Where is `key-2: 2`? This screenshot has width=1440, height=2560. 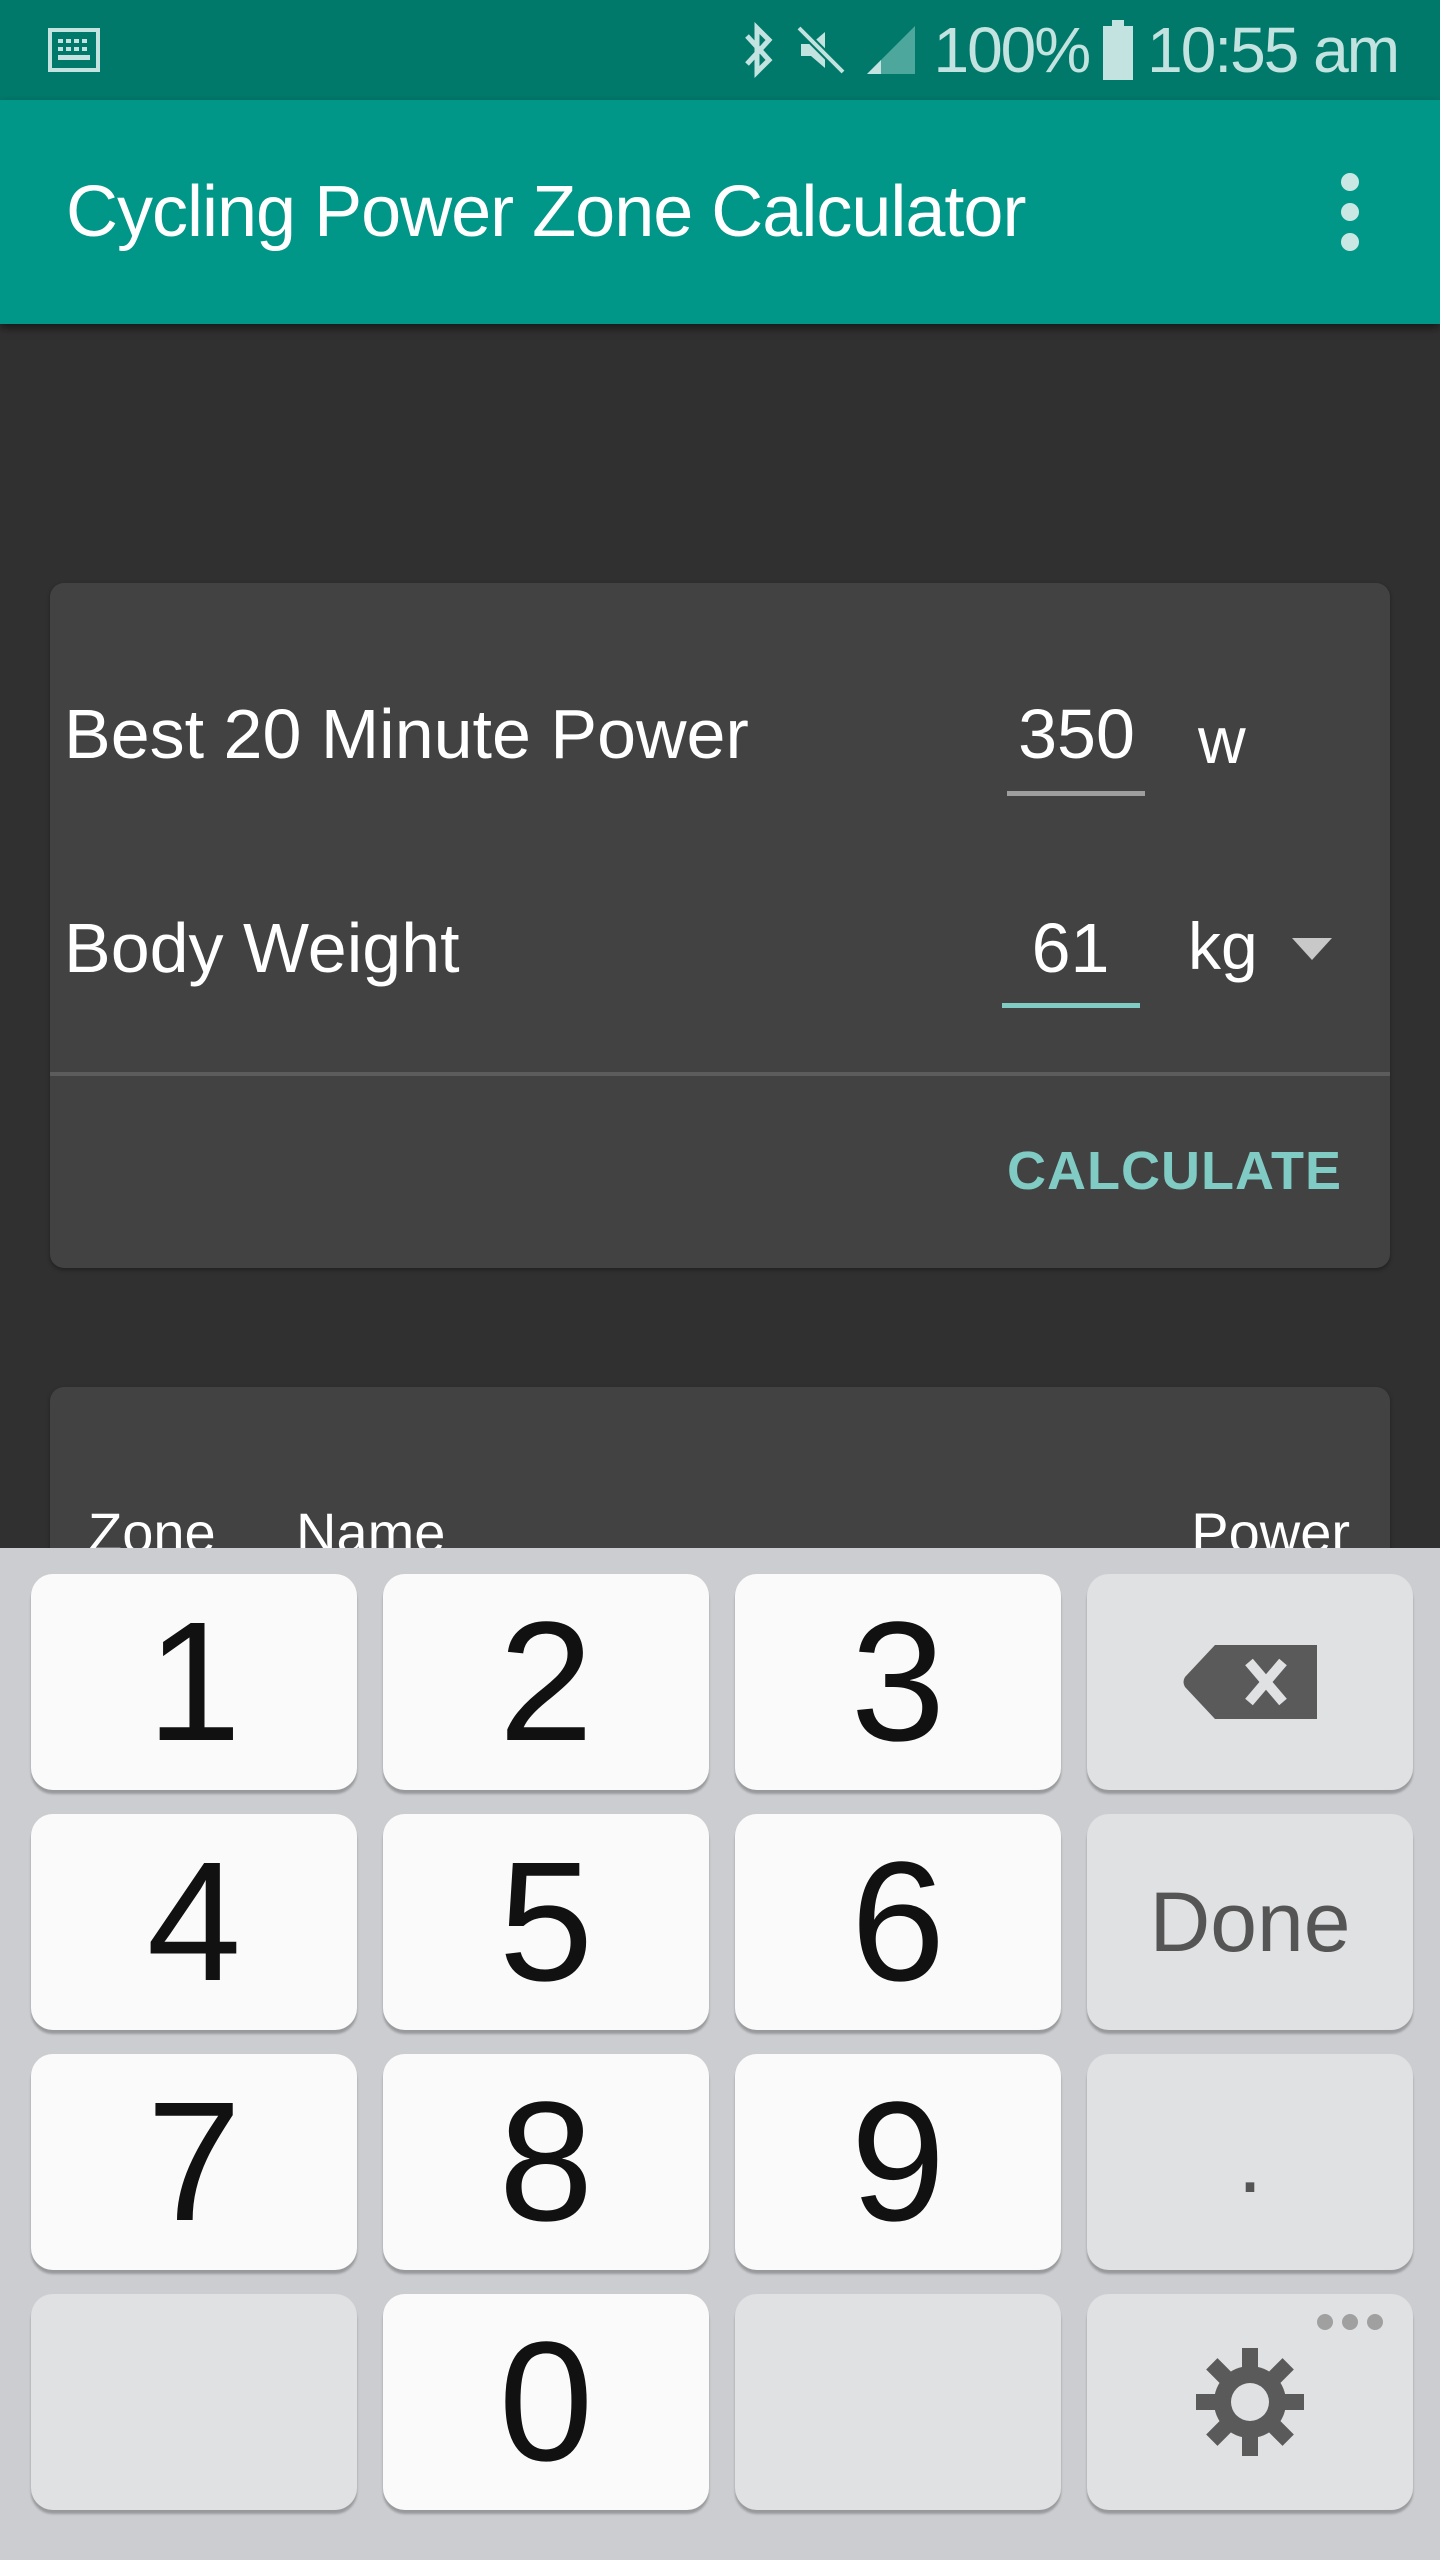
key-2: 2 is located at coordinates (546, 1682).